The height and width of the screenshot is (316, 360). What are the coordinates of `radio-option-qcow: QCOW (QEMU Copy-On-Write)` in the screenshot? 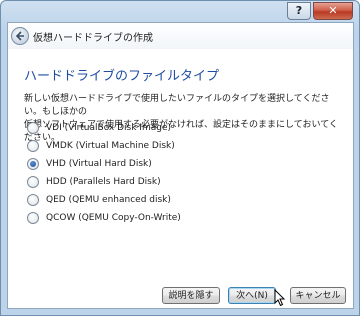 It's located at (104, 218).